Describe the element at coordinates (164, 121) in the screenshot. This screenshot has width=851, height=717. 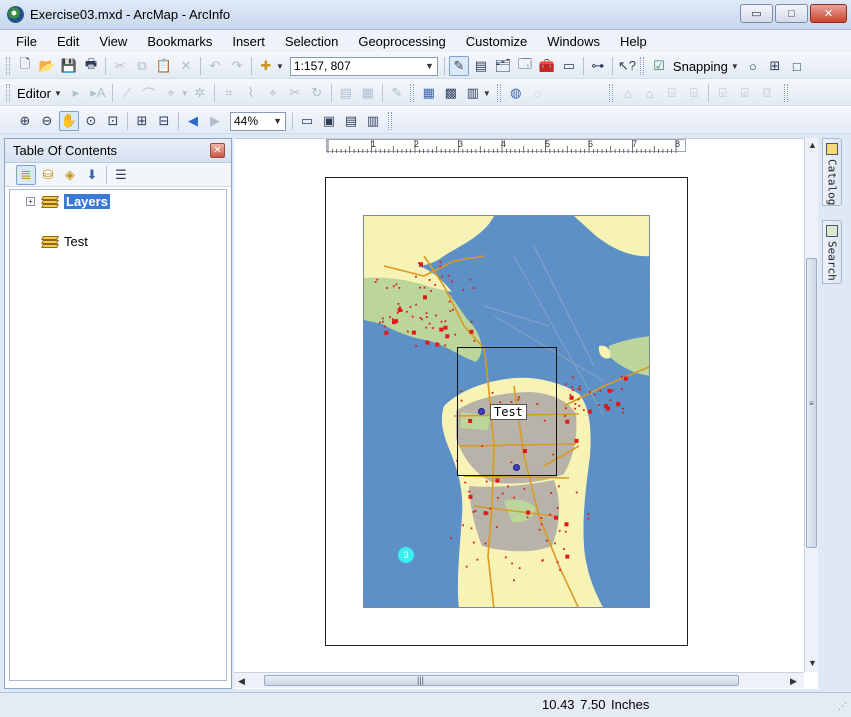
I see `fixed-zoom-out-icon: ⊟` at that location.